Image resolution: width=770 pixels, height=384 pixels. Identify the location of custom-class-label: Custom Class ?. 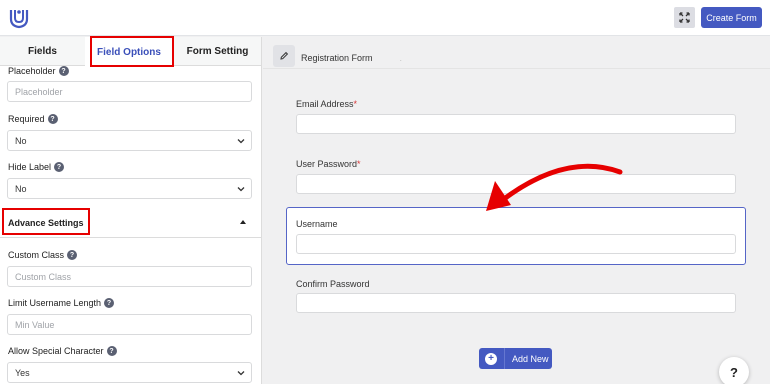
(43, 255).